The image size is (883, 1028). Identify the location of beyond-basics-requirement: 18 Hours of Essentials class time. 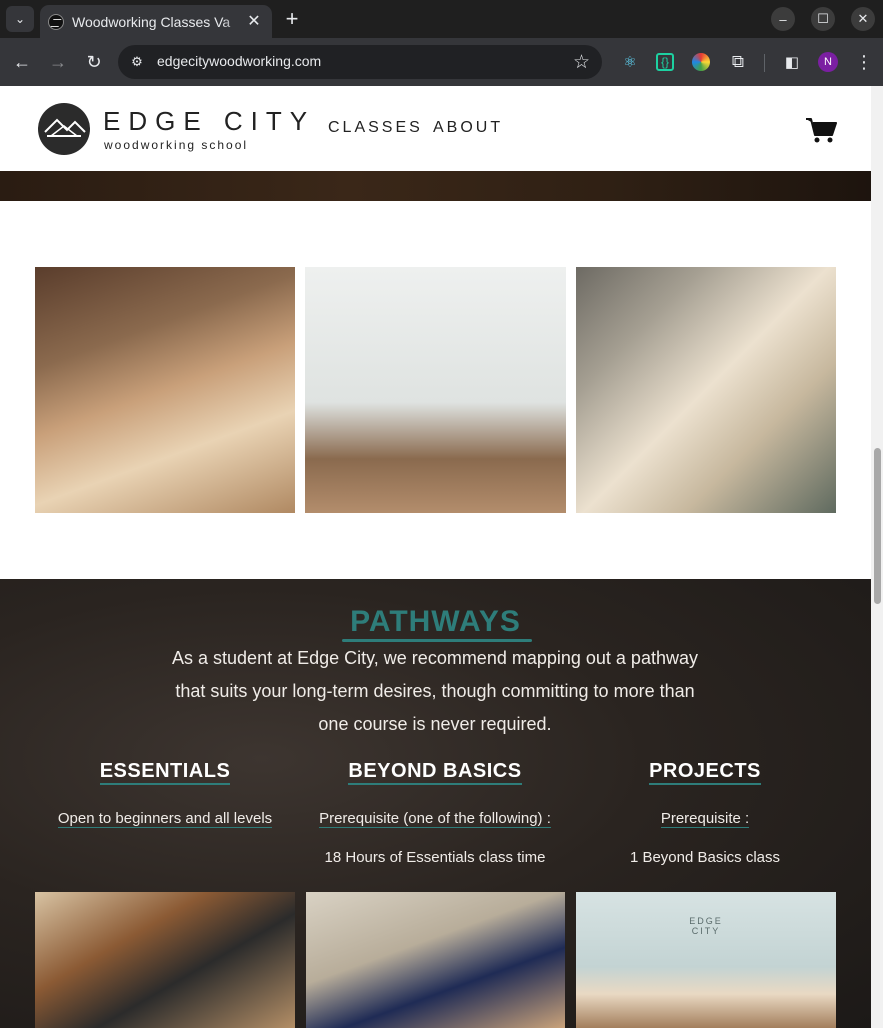
(435, 857).